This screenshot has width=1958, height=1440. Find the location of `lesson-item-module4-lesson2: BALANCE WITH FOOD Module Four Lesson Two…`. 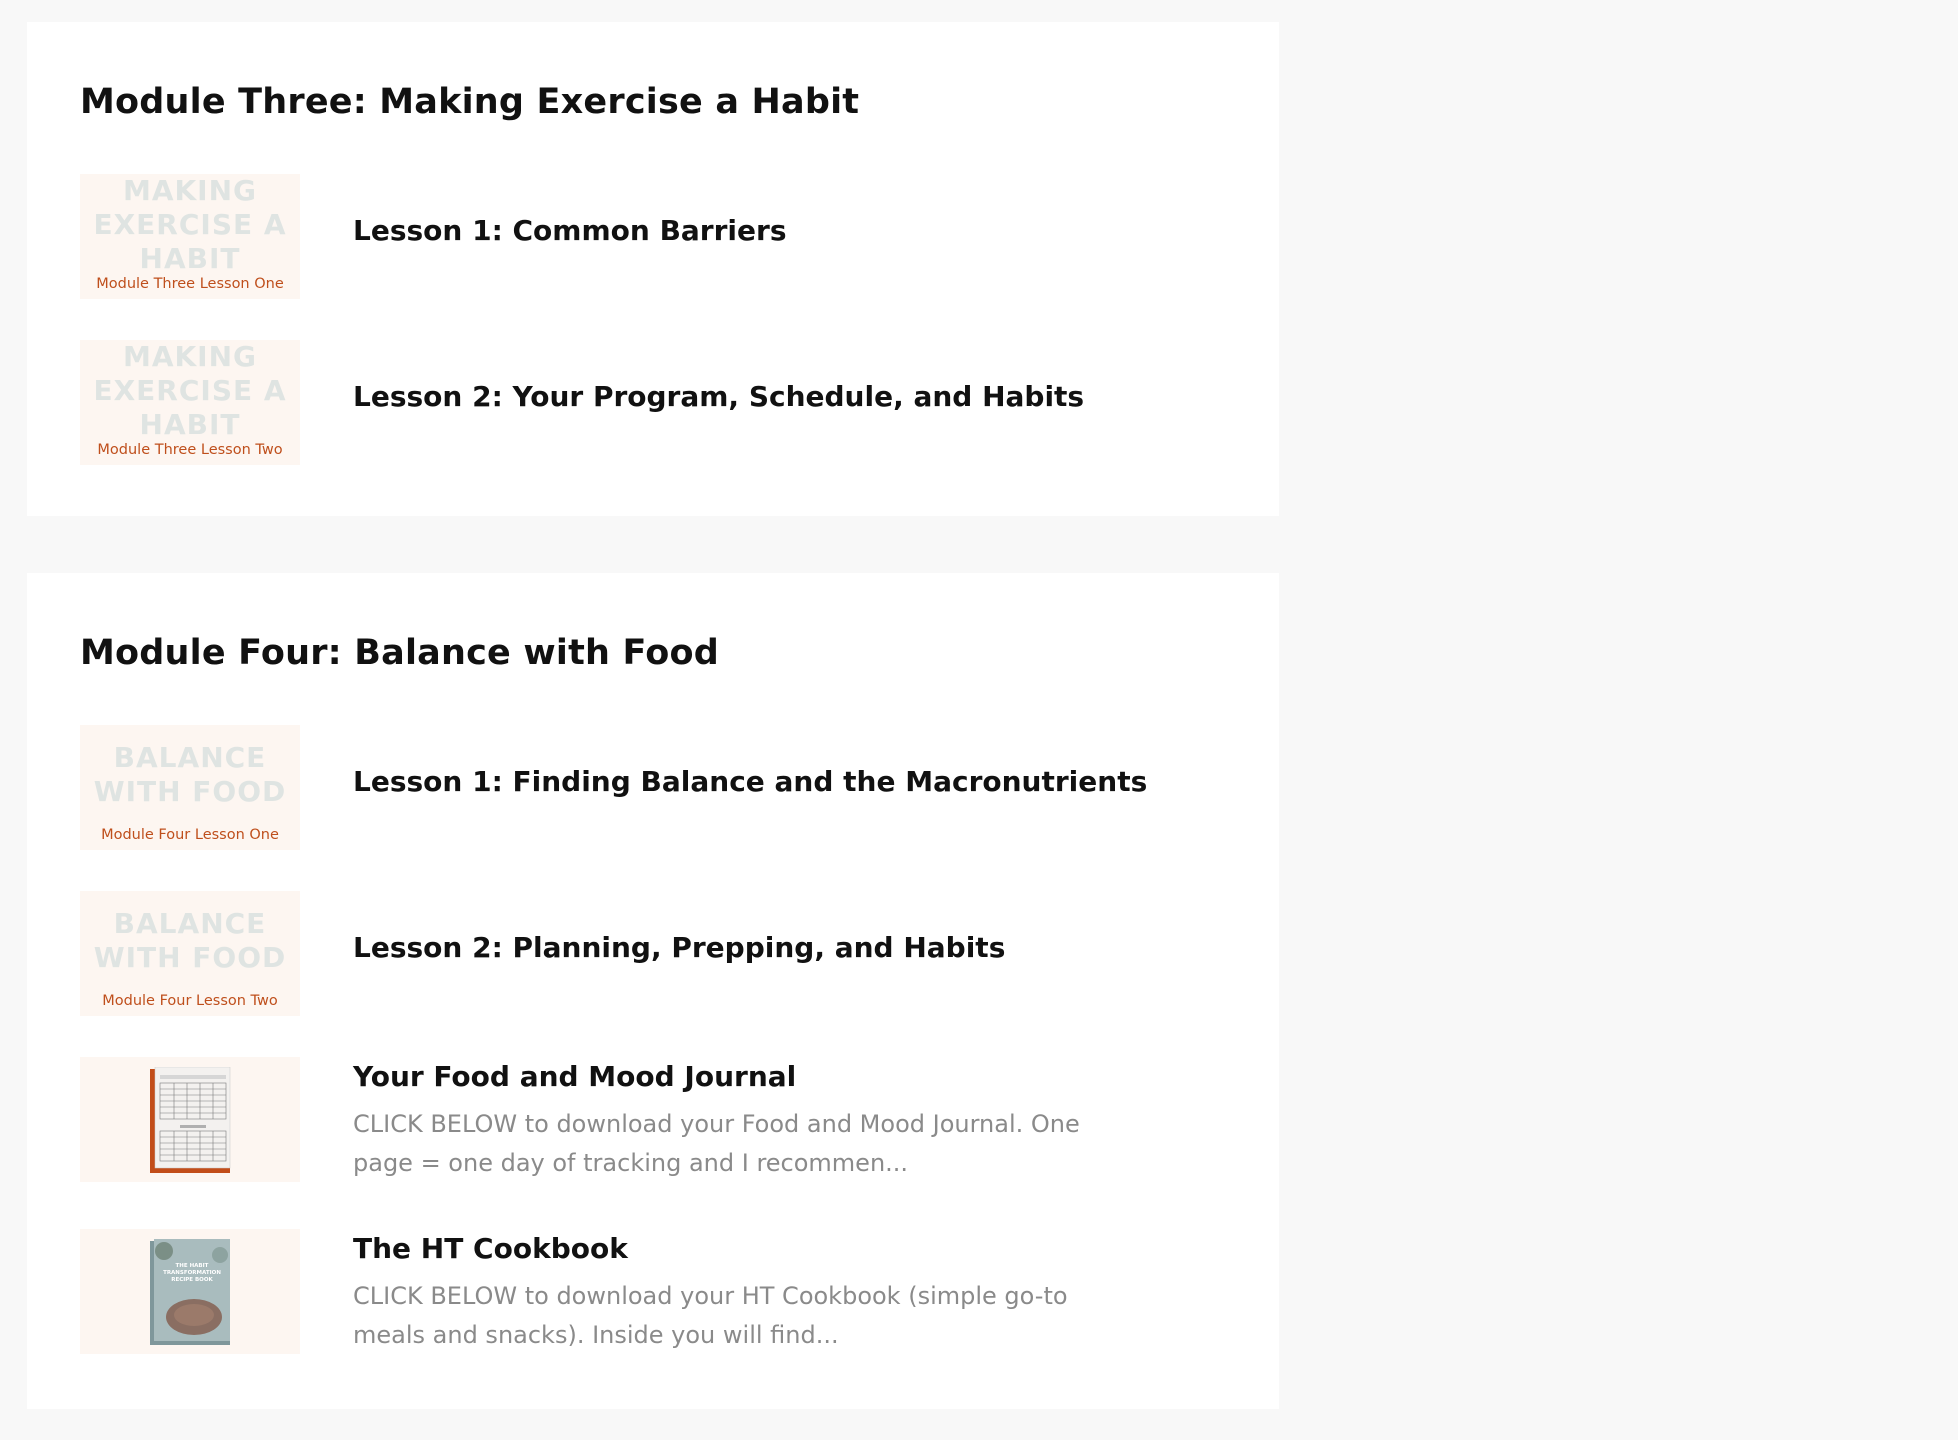

lesson-item-module4-lesson2: BALANCE WITH FOOD Module Four Lesson Two… is located at coordinates (659, 953).